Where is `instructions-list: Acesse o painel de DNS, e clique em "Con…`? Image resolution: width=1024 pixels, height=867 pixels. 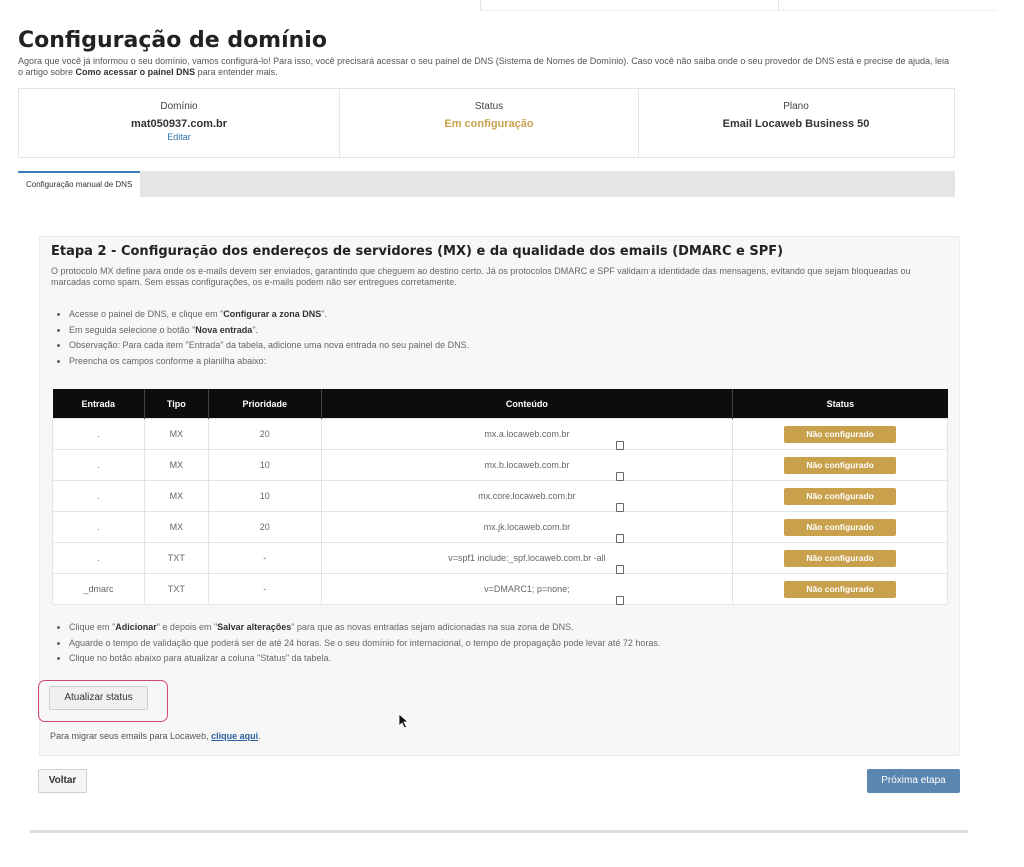 instructions-list: Acesse o painel de DNS, e clique em "Con… is located at coordinates (260, 338).